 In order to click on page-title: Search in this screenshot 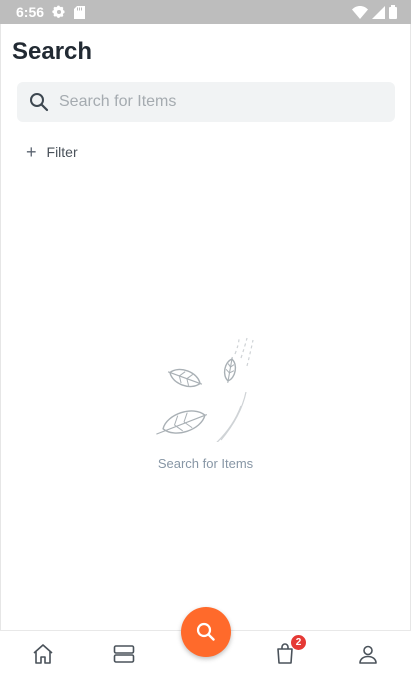, I will do `click(52, 51)`.